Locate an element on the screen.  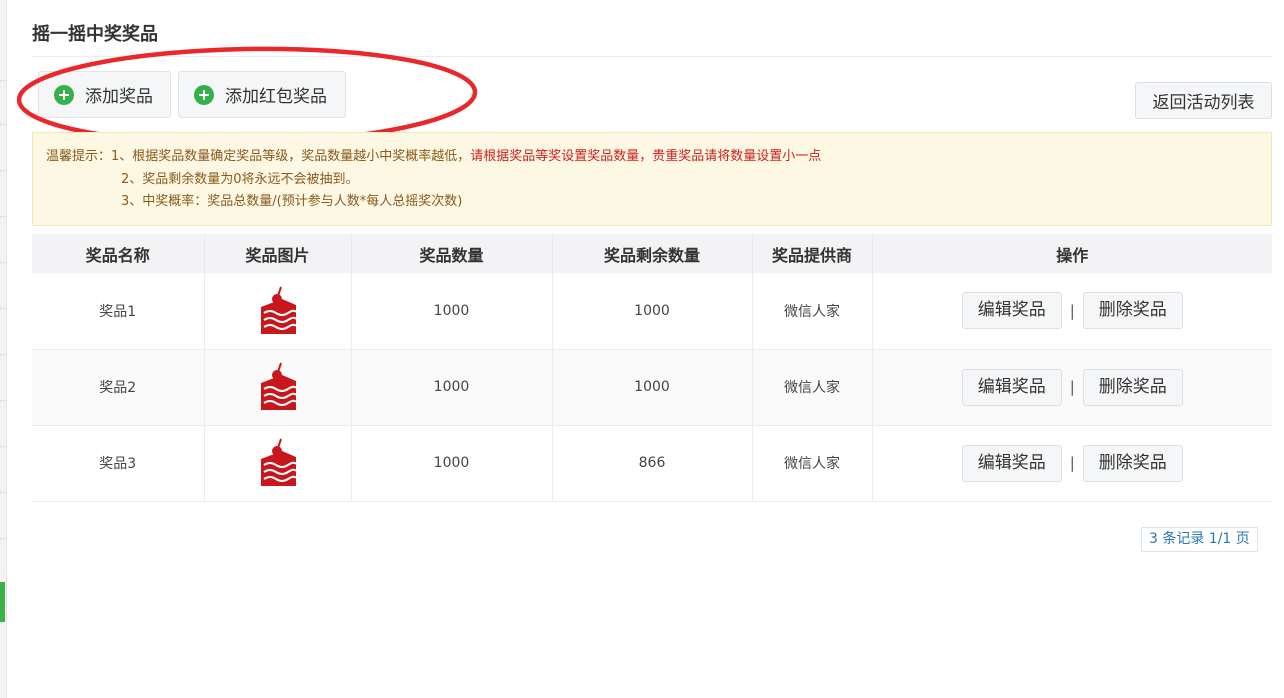
tip-line-3: 3、中奖概率：奖品总数量/(预计参与人数*每人总摇奖次数) is located at coordinates (292, 201).